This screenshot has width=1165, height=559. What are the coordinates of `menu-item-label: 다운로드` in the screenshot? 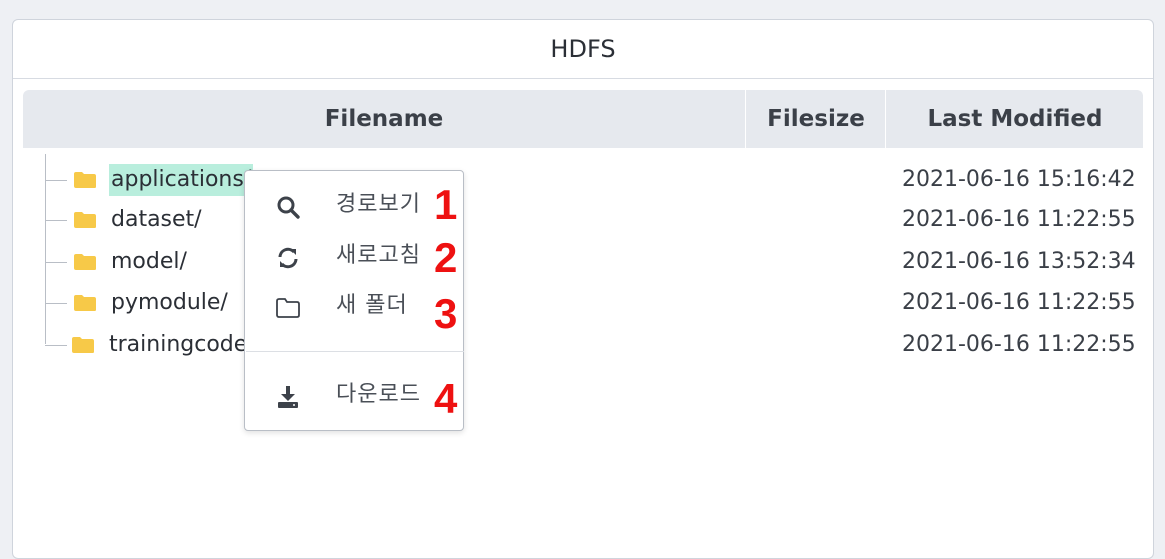 It's located at (378, 394).